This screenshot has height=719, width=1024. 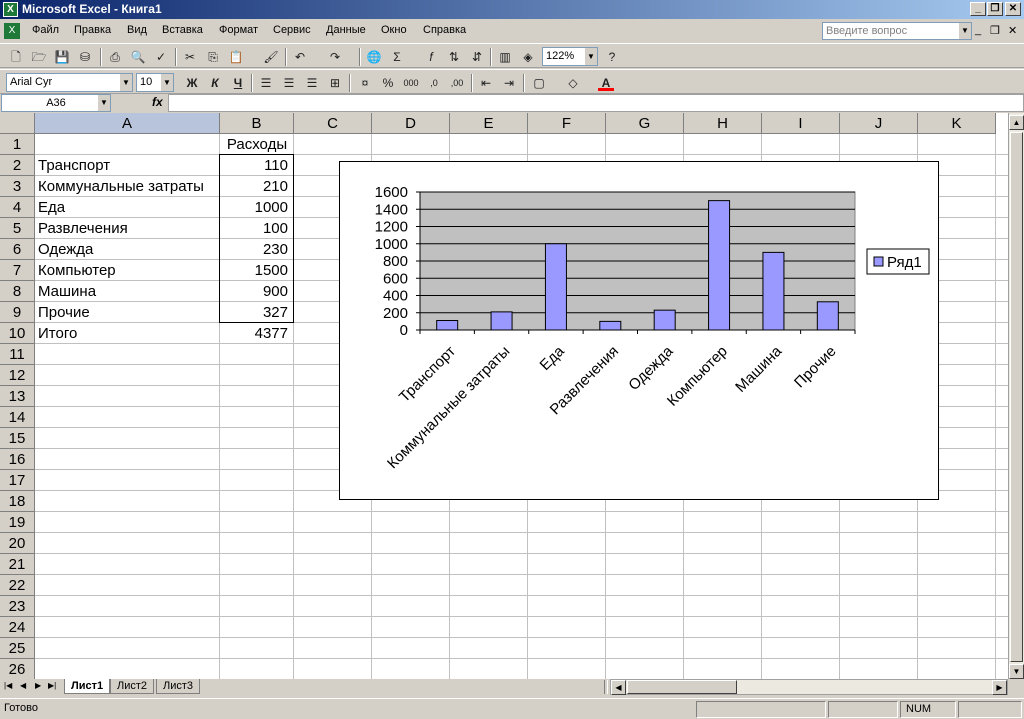 What do you see at coordinates (238, 83) in the screenshot?
I see `underline-button: Ч` at bounding box center [238, 83].